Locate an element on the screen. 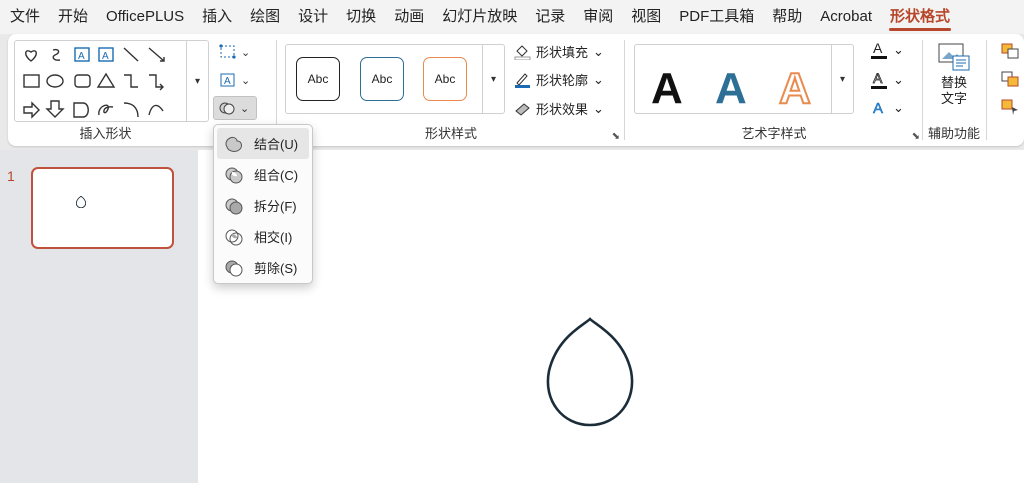  shape-effects-button: 形状效果 ⌄ is located at coordinates (559, 108).